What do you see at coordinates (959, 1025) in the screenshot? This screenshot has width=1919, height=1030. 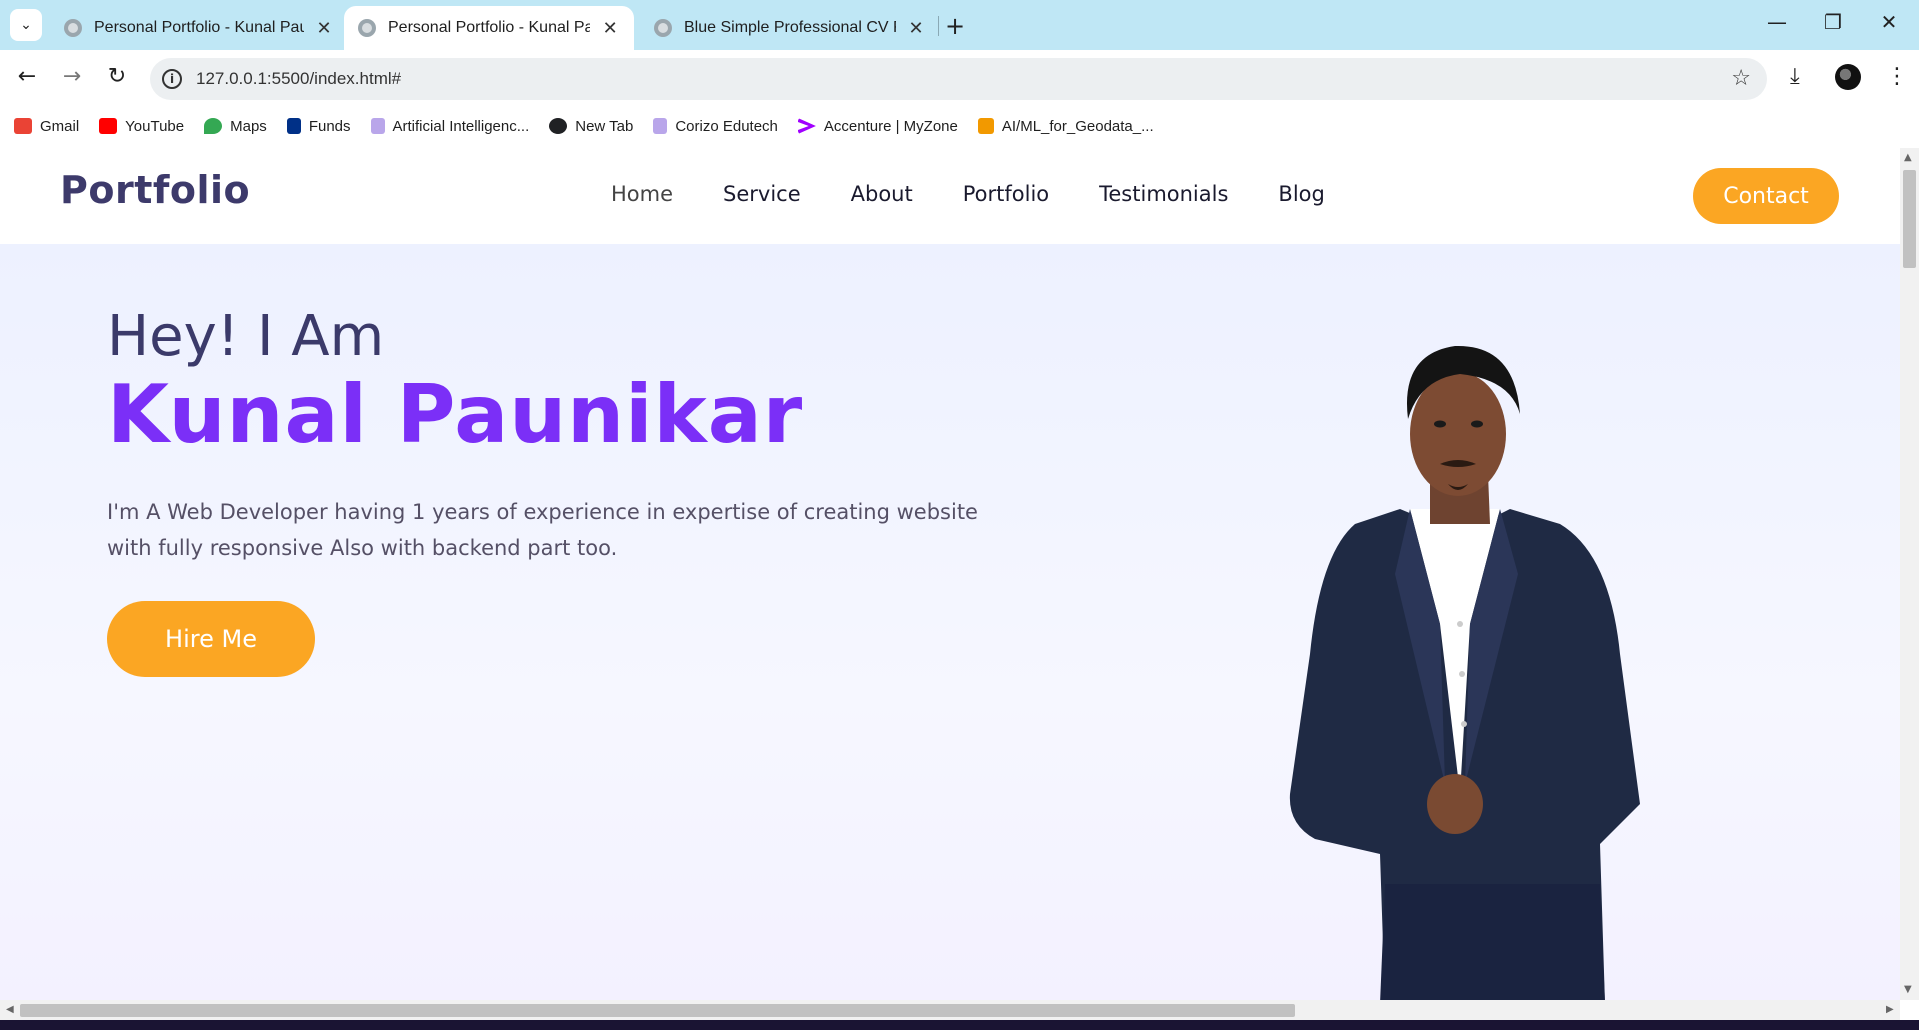 I see `os-taskbar` at bounding box center [959, 1025].